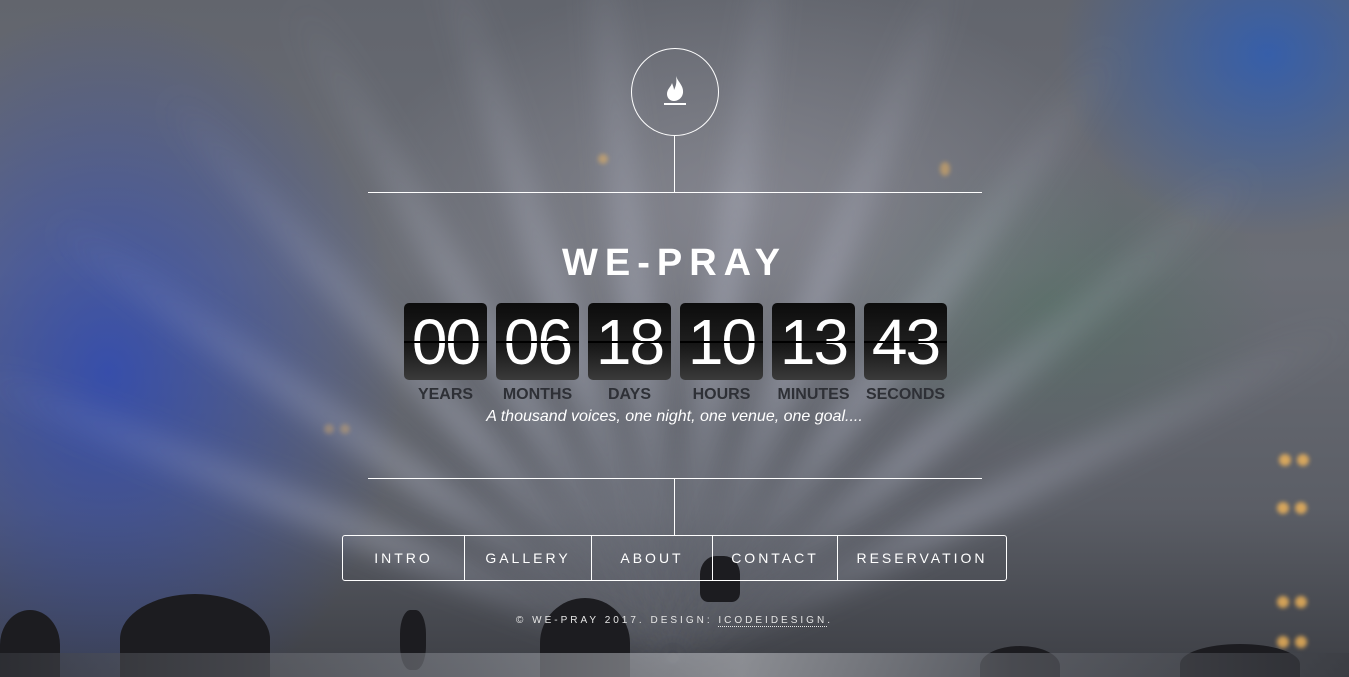 This screenshot has width=1349, height=677. What do you see at coordinates (537, 394) in the screenshot?
I see `countdown-label: MONTHS` at bounding box center [537, 394].